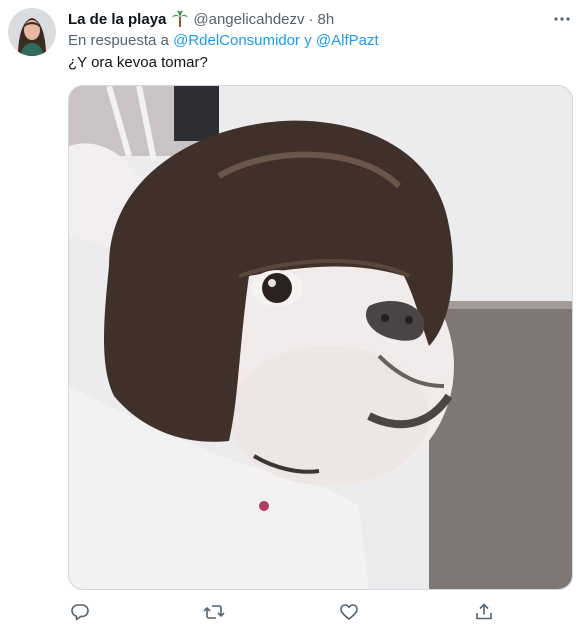  I want to click on like-icon, so click(349, 612).